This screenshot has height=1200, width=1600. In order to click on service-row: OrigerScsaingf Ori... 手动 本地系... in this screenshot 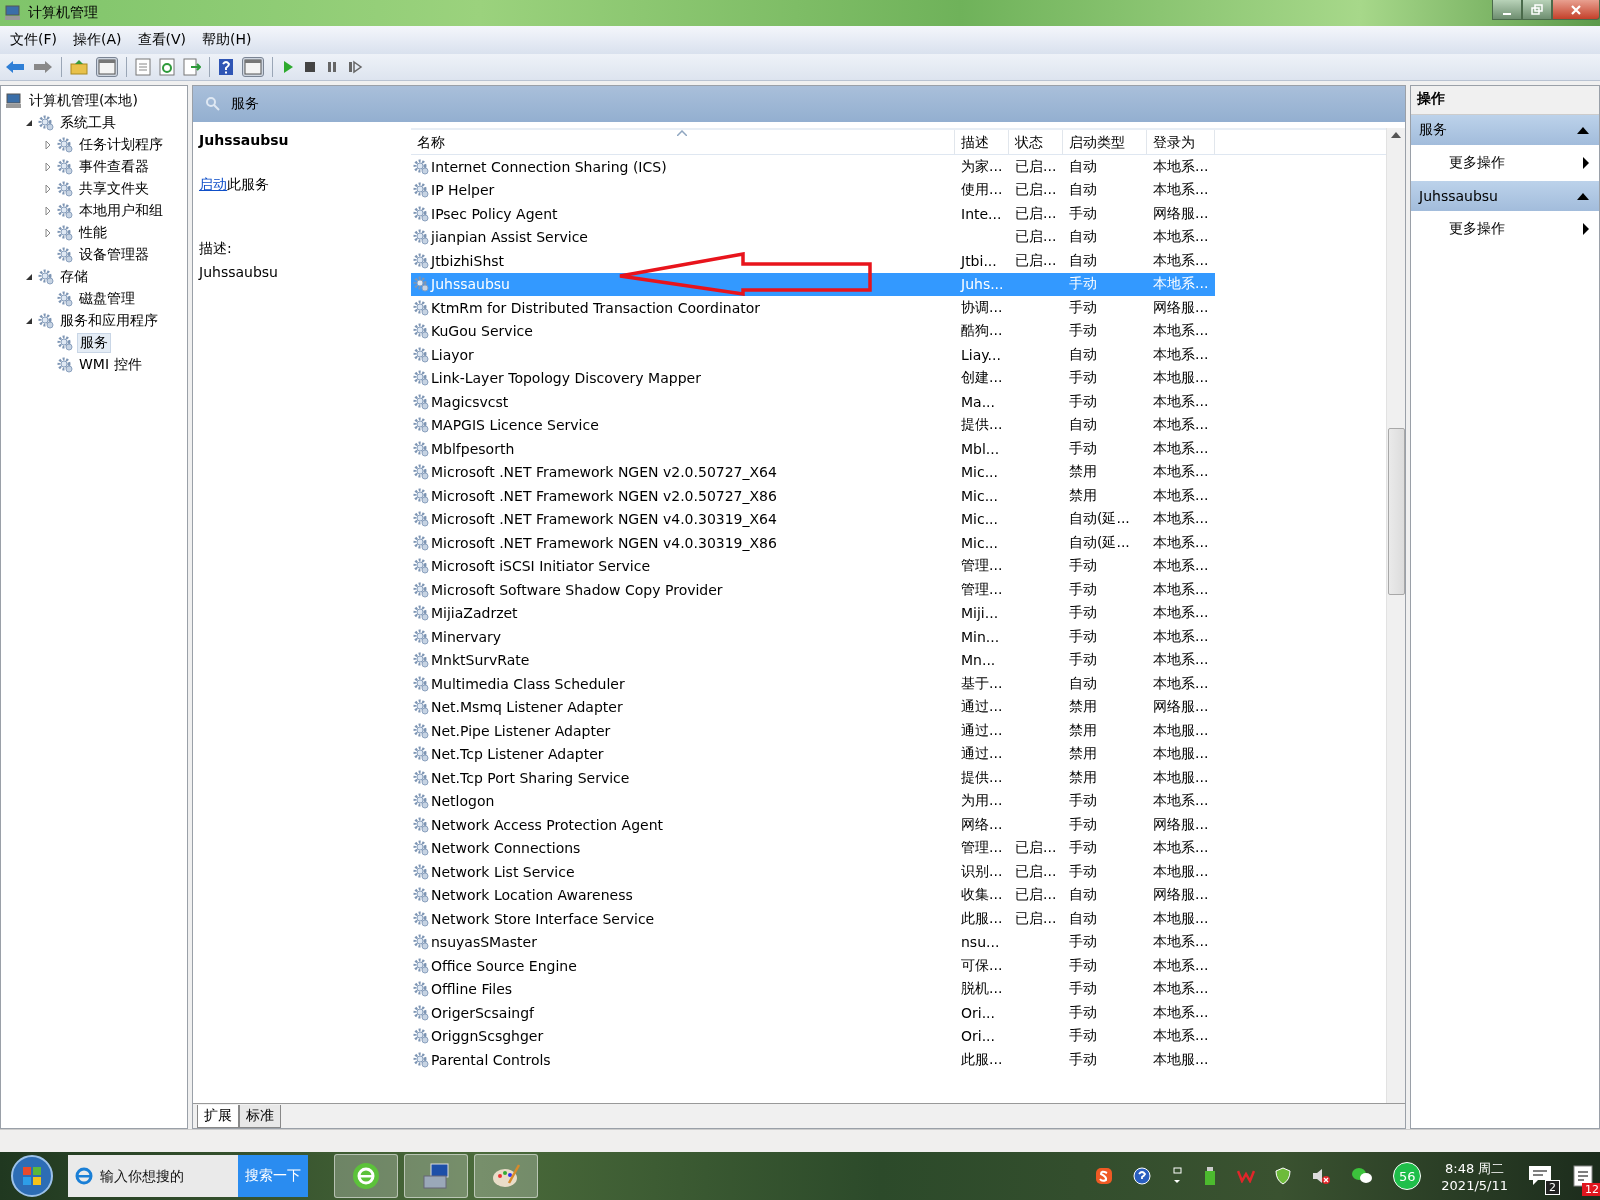, I will do `click(813, 1013)`.